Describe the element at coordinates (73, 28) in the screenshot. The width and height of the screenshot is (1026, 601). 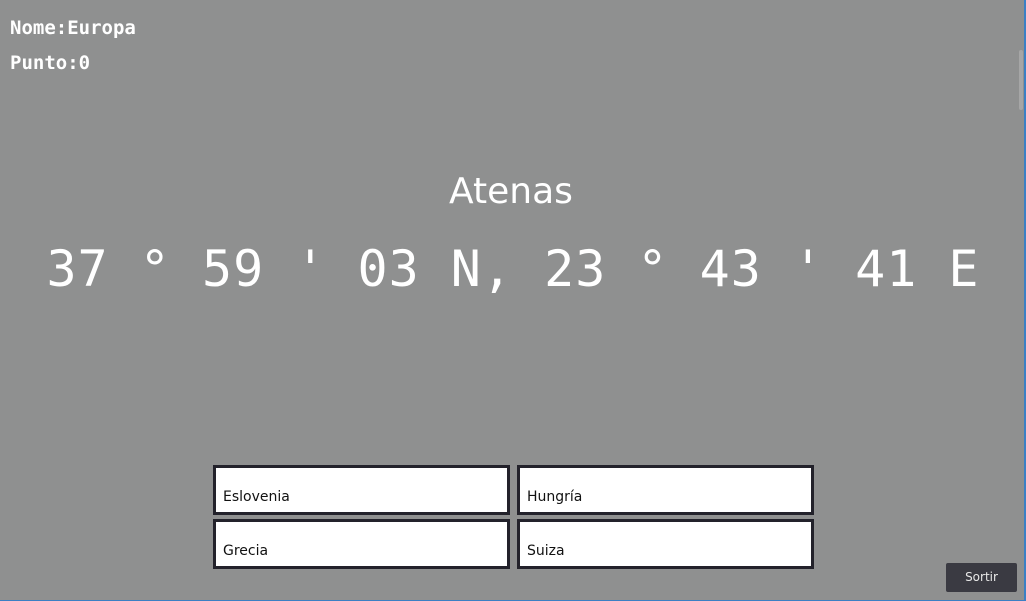
I see `level-name-label: Nome:Europa` at that location.